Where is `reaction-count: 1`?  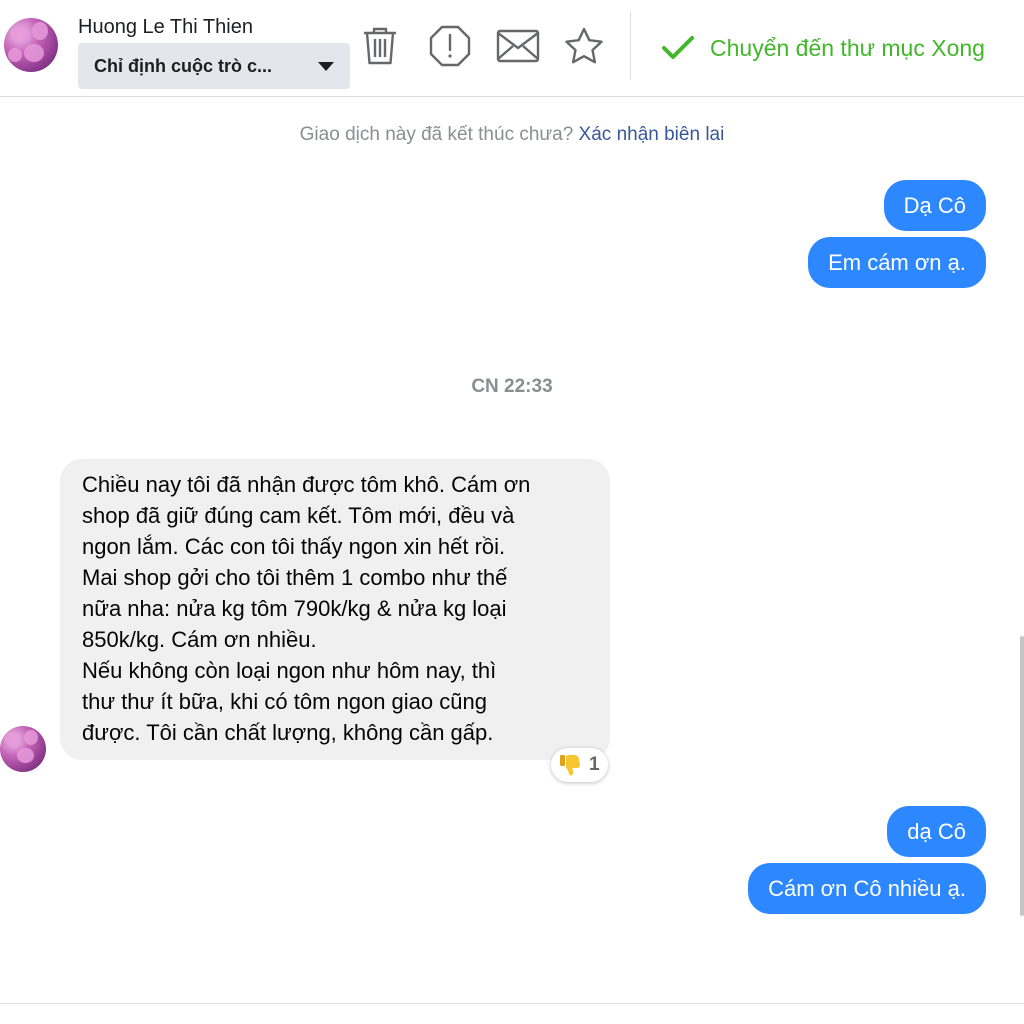 reaction-count: 1 is located at coordinates (594, 764).